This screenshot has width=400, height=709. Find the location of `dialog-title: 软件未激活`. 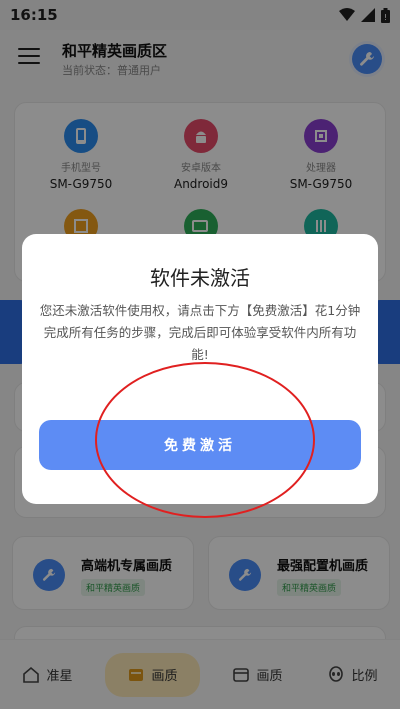

dialog-title: 软件未激活 is located at coordinates (200, 278).